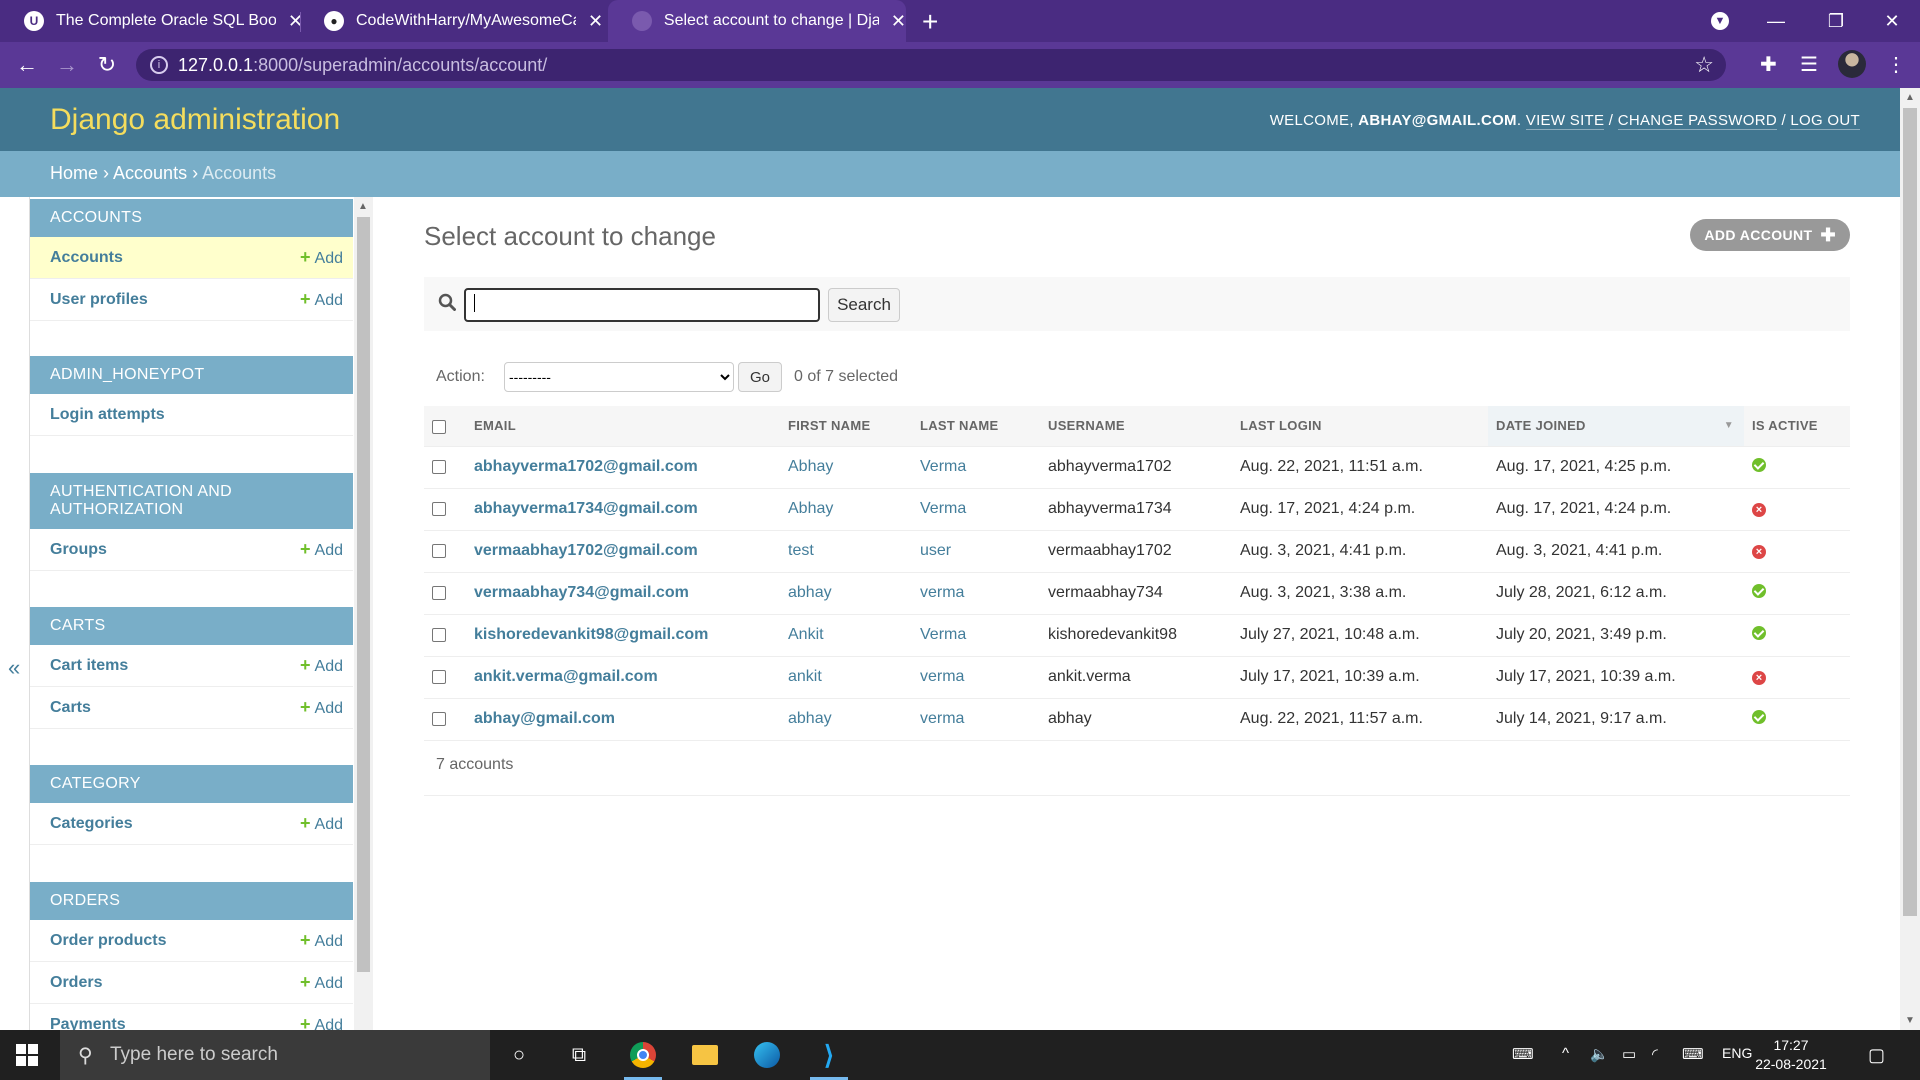 The image size is (1920, 1080). I want to click on tab-search-icon: ▼, so click(1720, 21).